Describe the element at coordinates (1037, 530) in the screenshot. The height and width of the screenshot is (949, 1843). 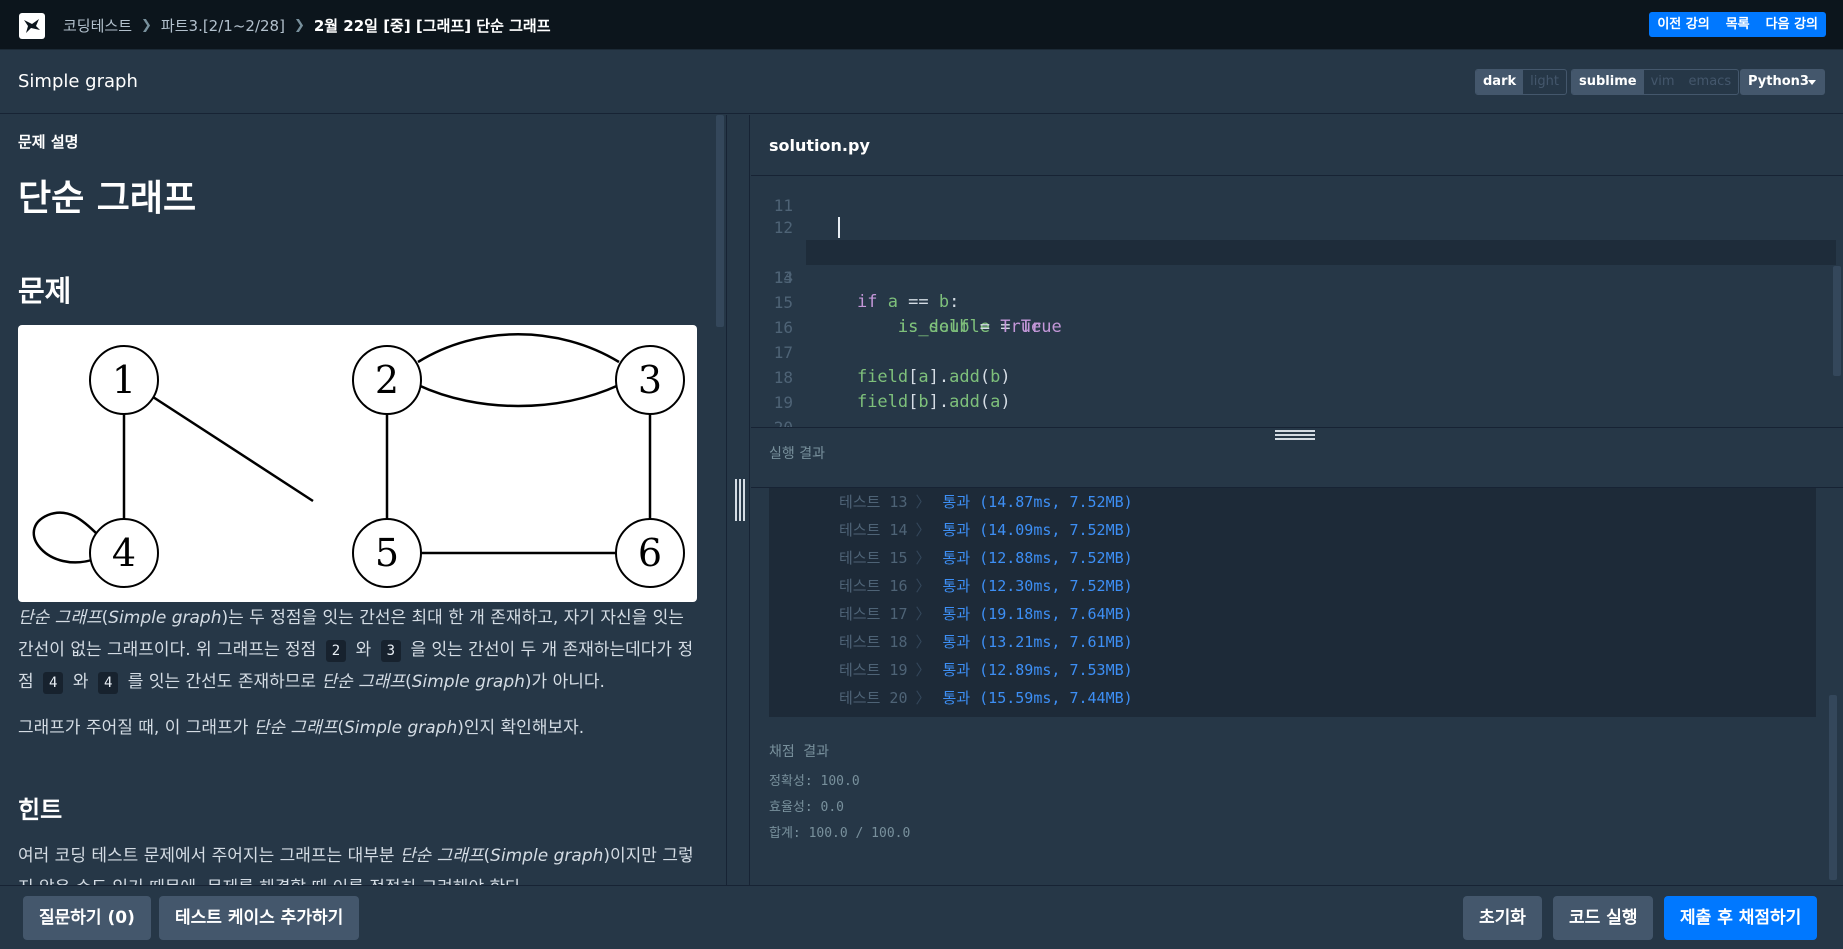
I see `result-value: 통과 (14.09ms, 7.52MB)` at that location.